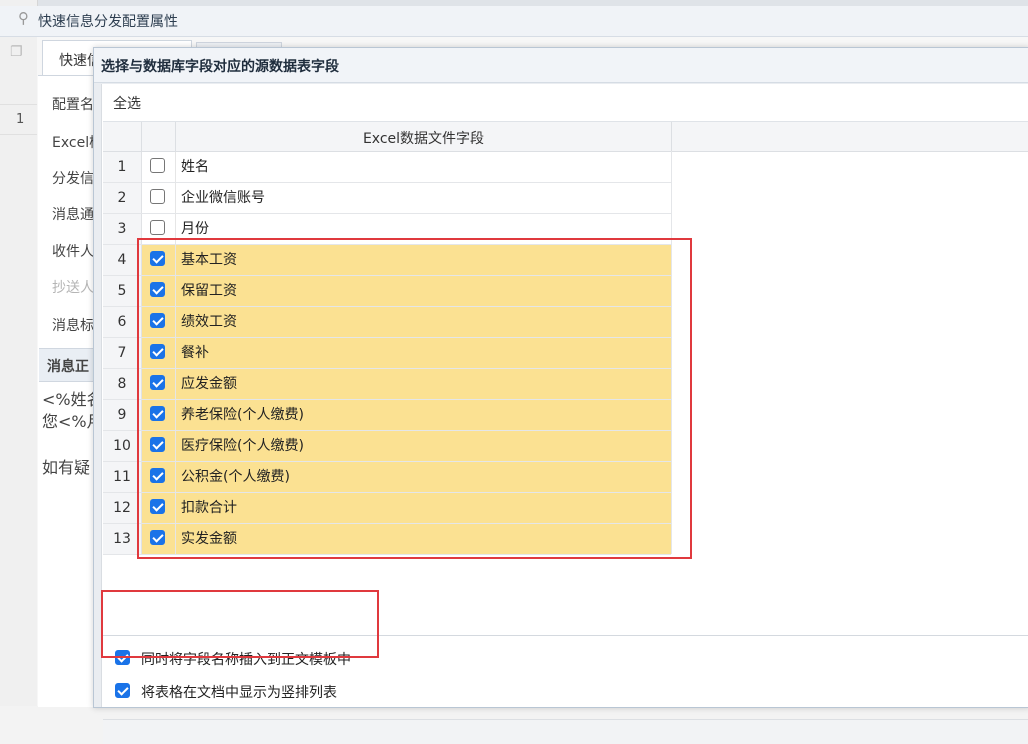 This screenshot has height=744, width=1028. I want to click on message-body-header: 消息正, so click(69, 365).